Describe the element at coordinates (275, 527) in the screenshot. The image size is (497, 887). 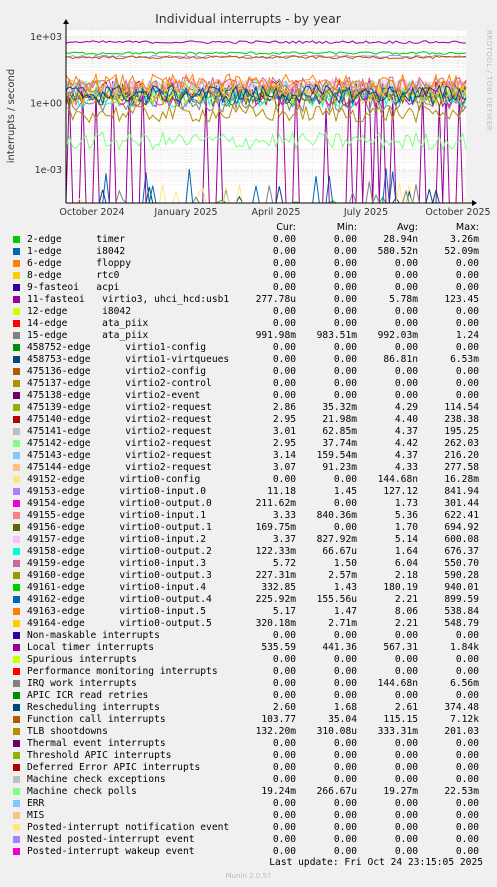
I see `legend-cur-value: 169.75m` at that location.